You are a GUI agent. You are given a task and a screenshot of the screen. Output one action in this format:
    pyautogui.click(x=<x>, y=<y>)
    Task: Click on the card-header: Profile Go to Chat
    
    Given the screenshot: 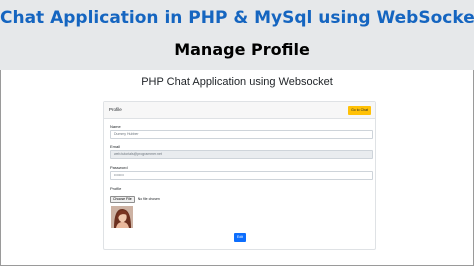 What is the action you would take?
    pyautogui.click(x=239, y=110)
    